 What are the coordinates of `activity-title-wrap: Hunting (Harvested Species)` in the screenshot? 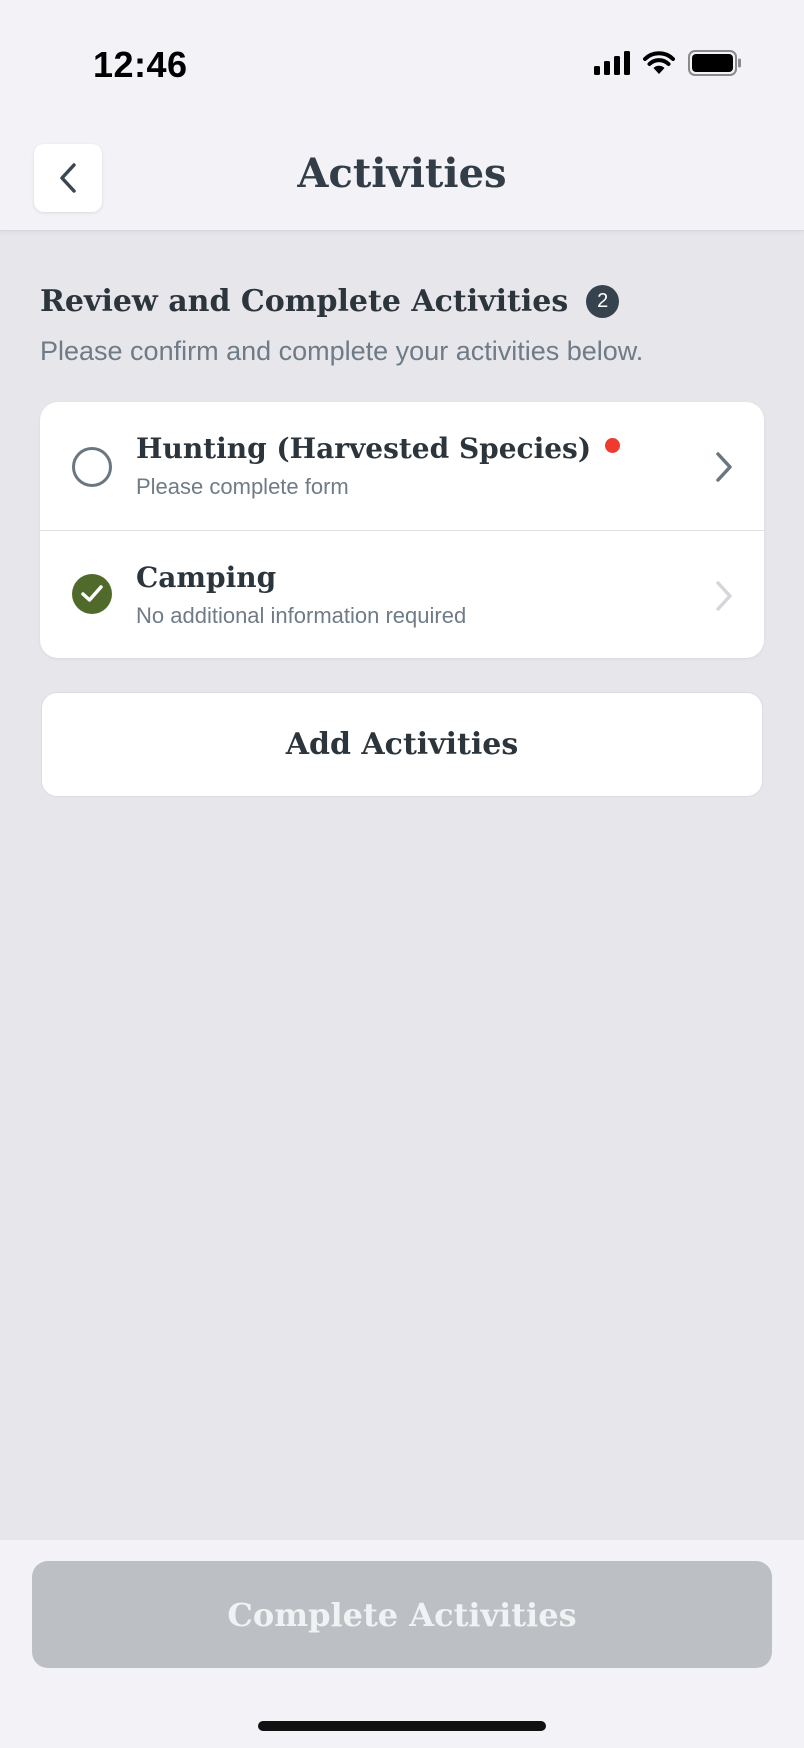 It's located at (378, 448).